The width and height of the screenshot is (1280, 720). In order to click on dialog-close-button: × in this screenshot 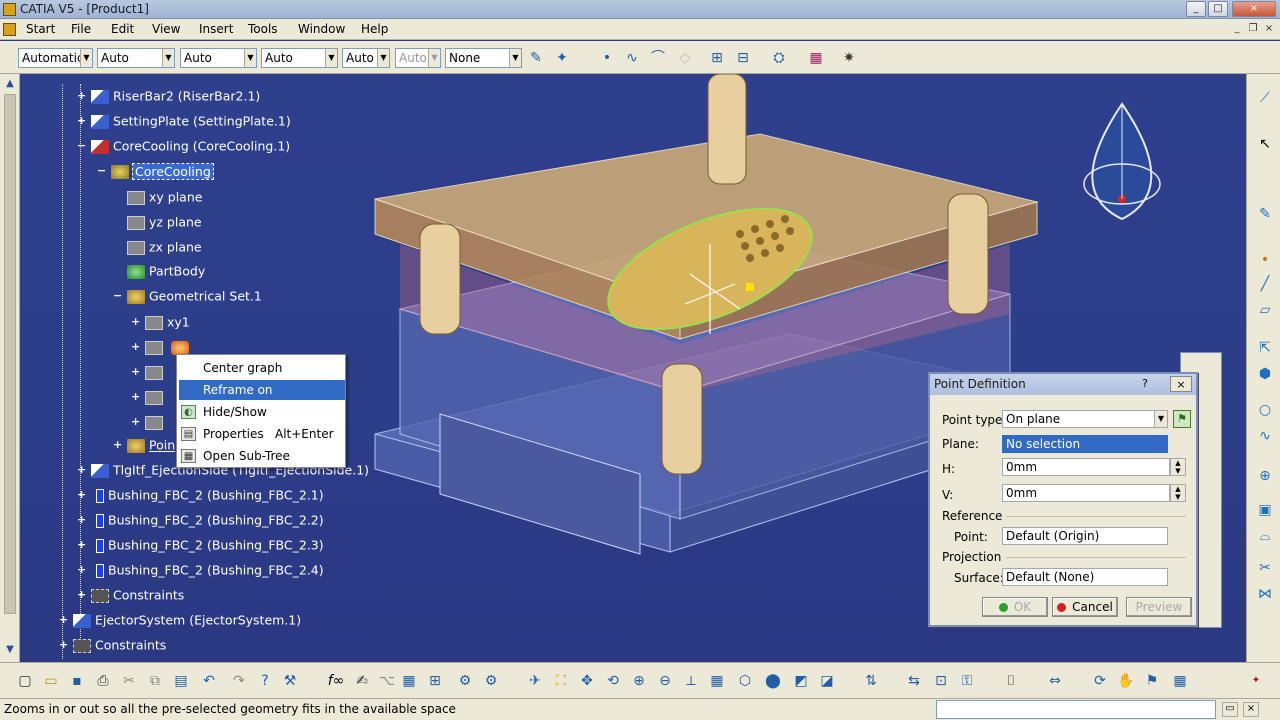, I will do `click(1181, 384)`.